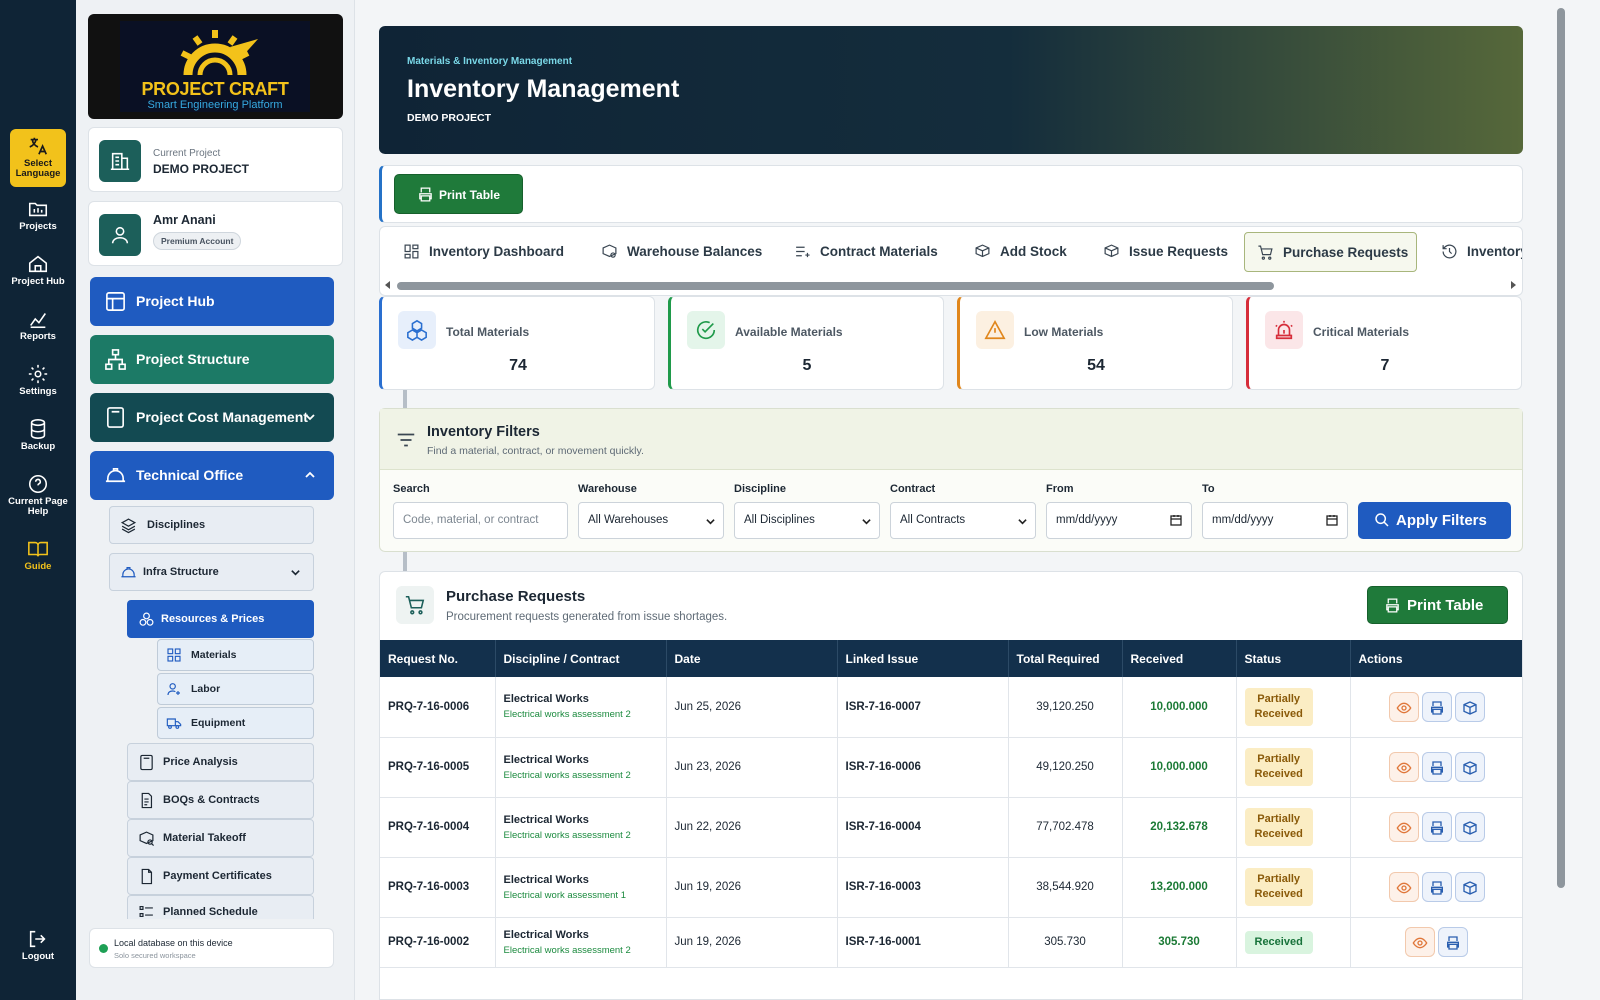  Describe the element at coordinates (883, 707) in the screenshot. I see `linked-issue: ISR-7-16-0007` at that location.